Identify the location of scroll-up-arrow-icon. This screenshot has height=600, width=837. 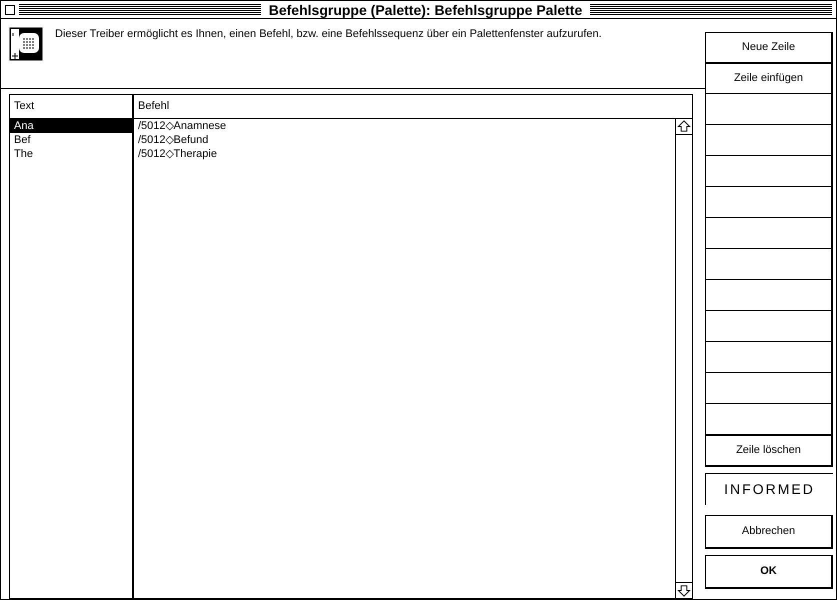
(684, 127).